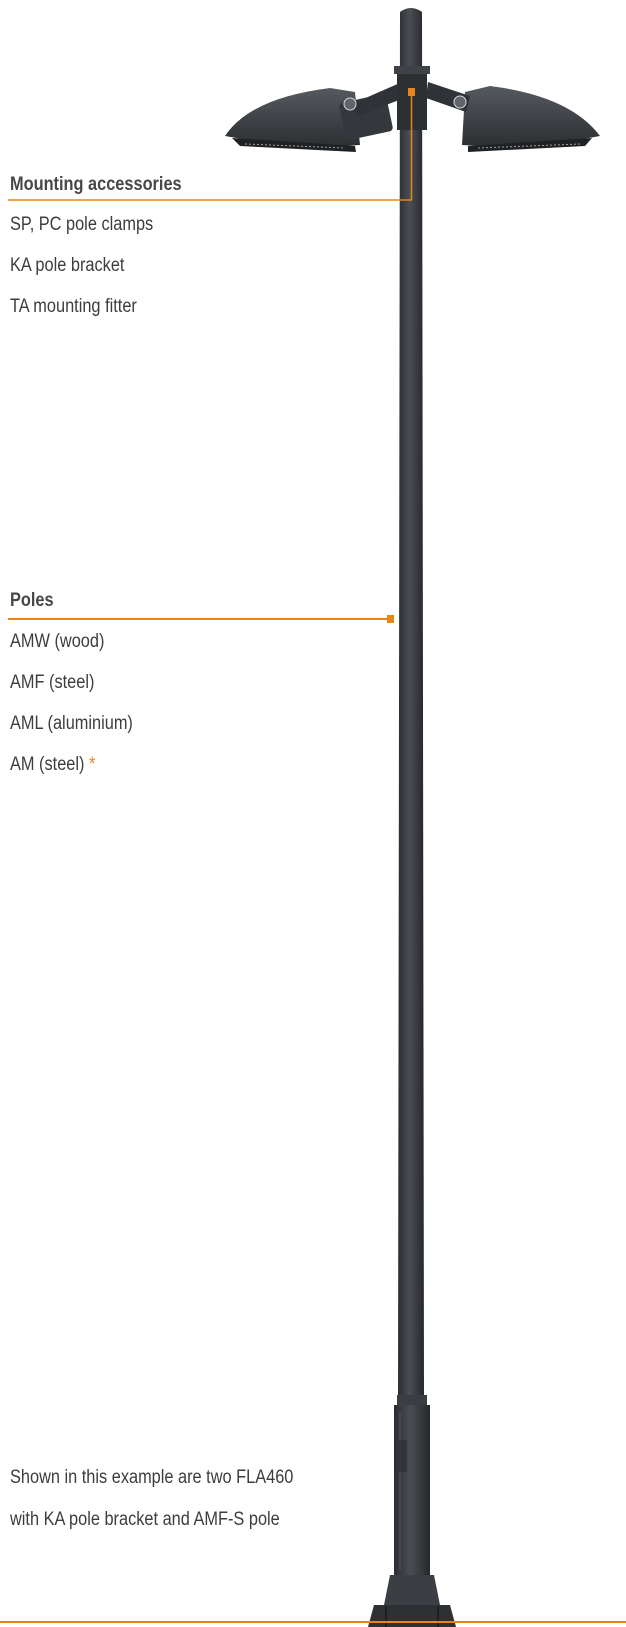 This screenshot has width=626, height=1627. I want to click on poles-callout-line, so click(201, 619).